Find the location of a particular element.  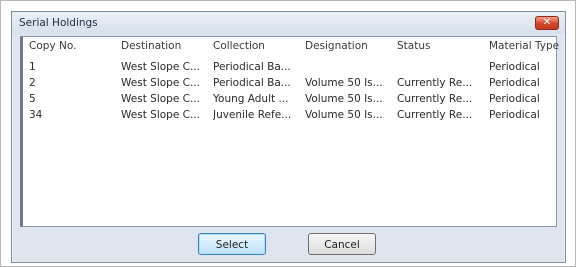

button-bar: Select Cancel is located at coordinates (288, 245).